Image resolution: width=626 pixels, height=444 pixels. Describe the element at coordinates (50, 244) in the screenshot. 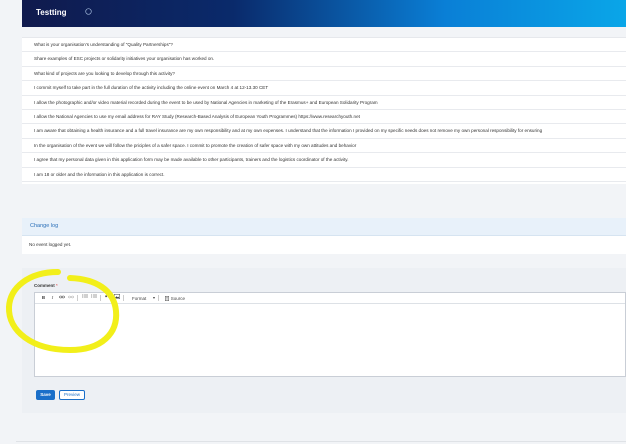

I see `changelog-empty-text: No event logged yet.` at that location.